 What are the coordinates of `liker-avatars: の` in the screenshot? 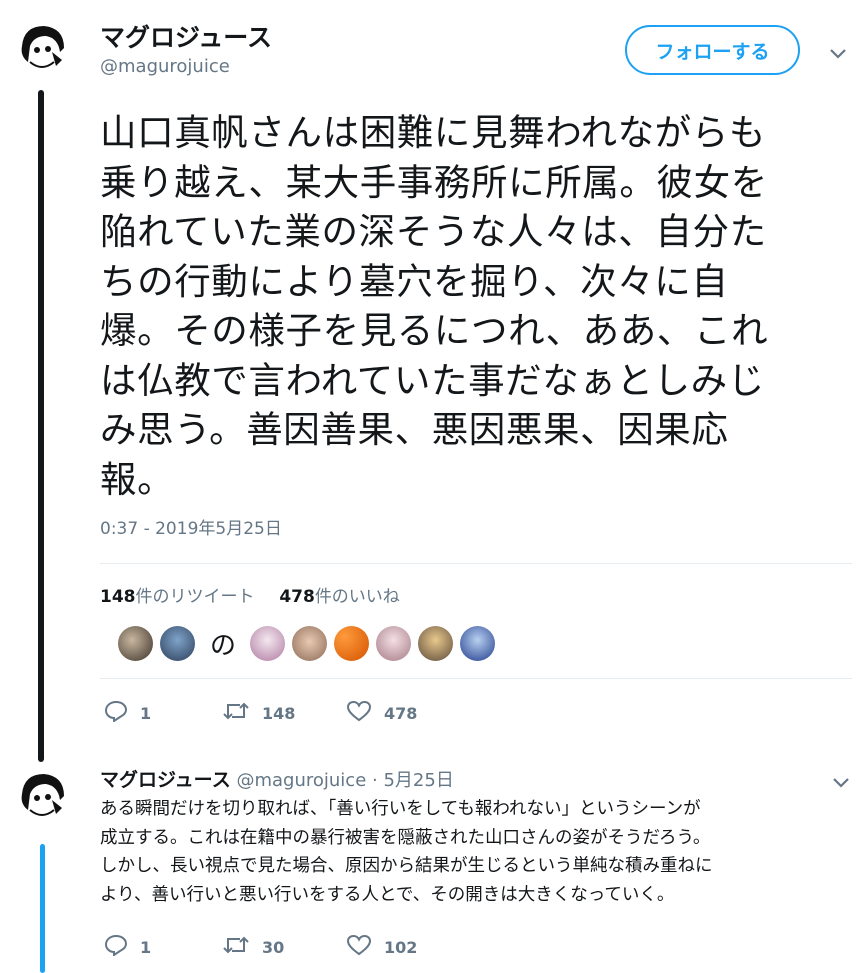 It's located at (310, 643).